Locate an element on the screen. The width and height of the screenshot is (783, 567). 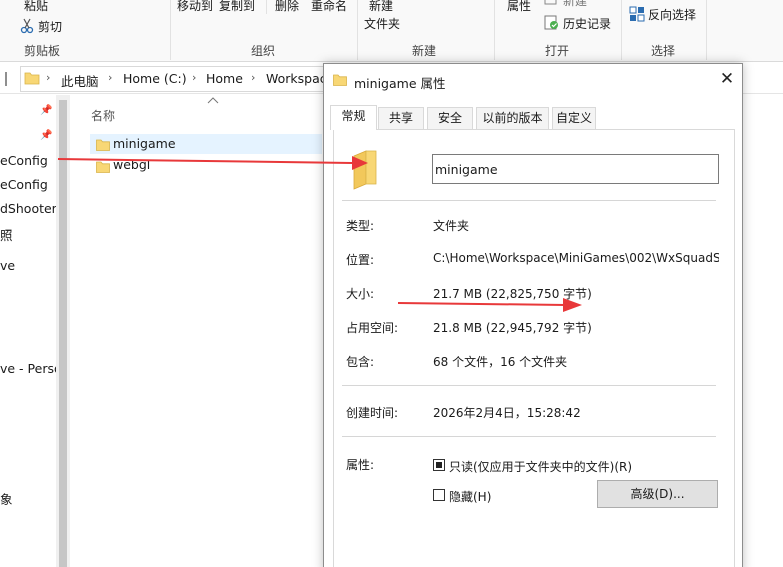
new-partial-label: 新建 is located at coordinates (575, 4).